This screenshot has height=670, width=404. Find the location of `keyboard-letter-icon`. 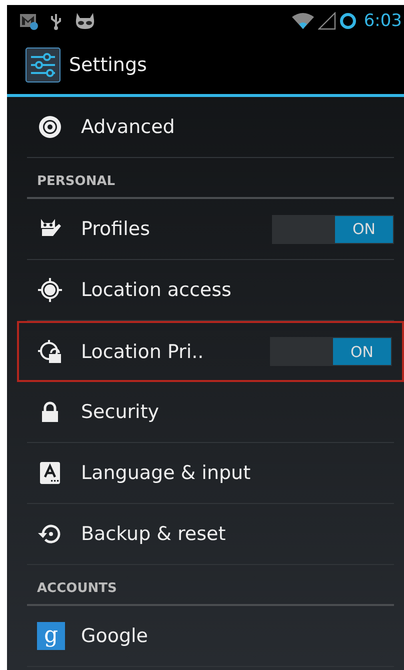

keyboard-letter-icon is located at coordinates (50, 473).